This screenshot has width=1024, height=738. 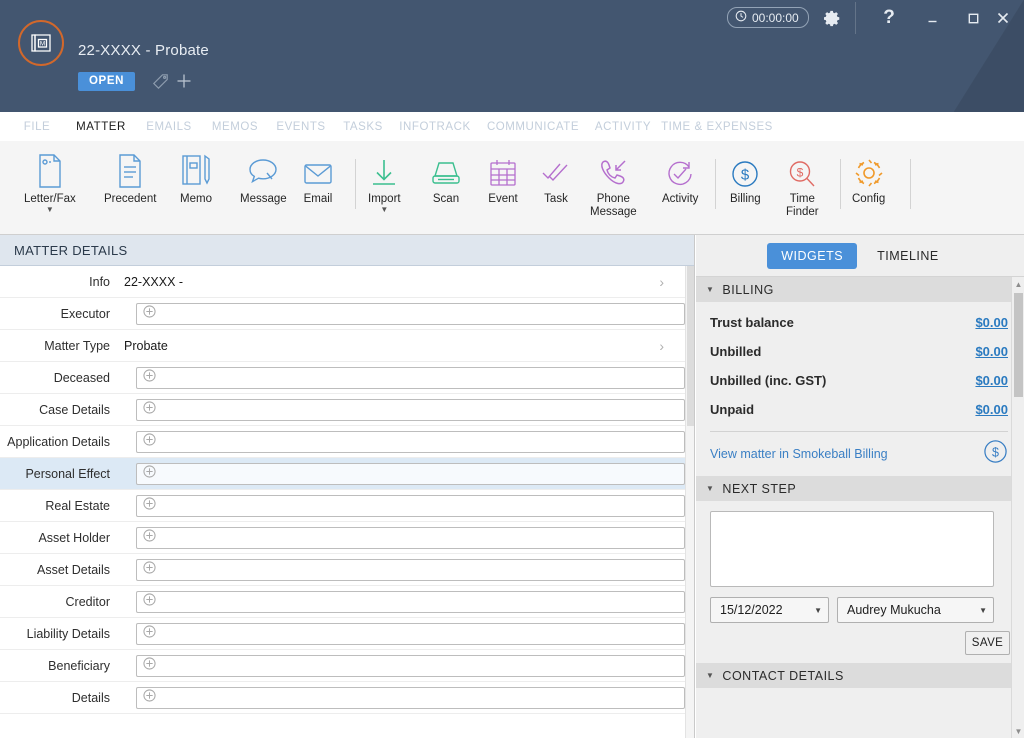 I want to click on matter-detail-row: Asset Details, so click(x=347, y=570).